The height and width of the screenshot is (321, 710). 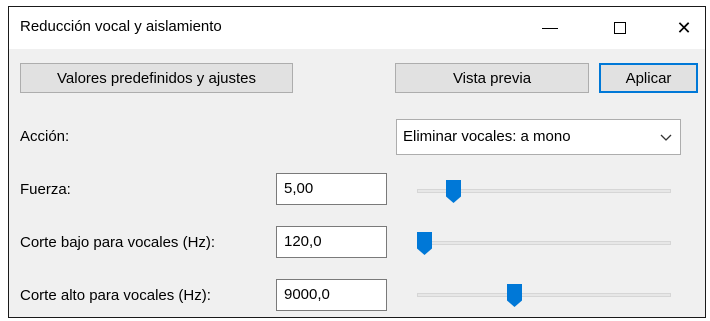 I want to click on maximize-button, so click(x=620, y=28).